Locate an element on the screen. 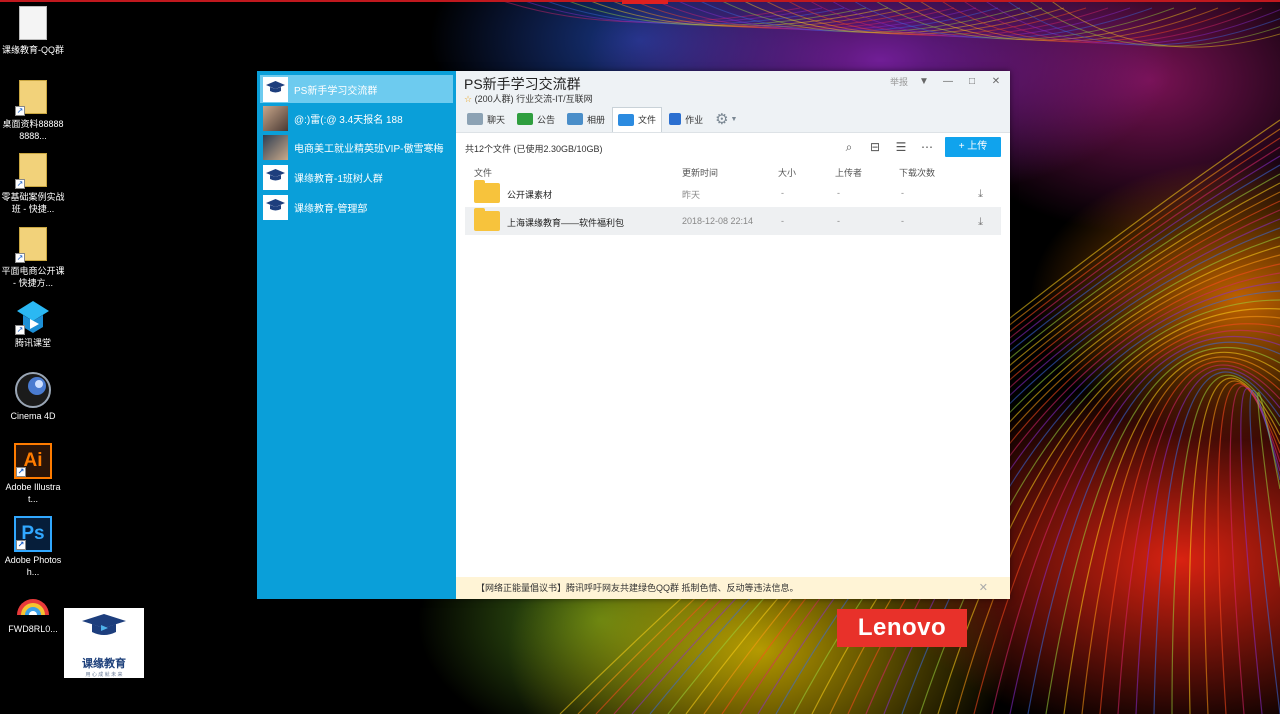  notice-bar: 【网络正能量倡议书】腾讯呼吁网友共建绿色QQ群 抵制色情、反动等违法信息。 ✕ is located at coordinates (733, 588).